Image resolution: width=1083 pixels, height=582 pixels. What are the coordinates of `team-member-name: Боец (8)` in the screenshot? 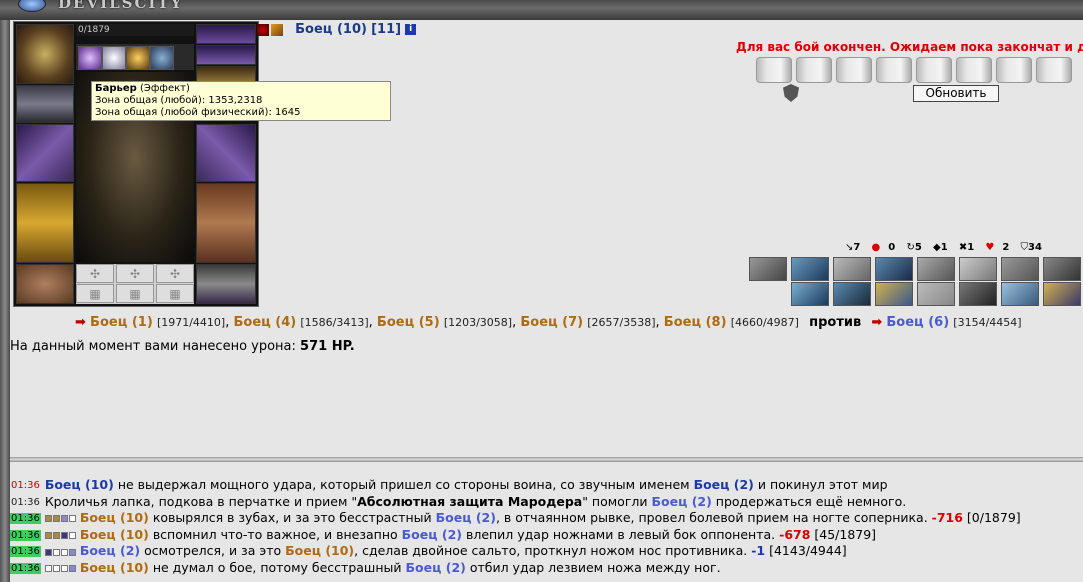 It's located at (695, 322).